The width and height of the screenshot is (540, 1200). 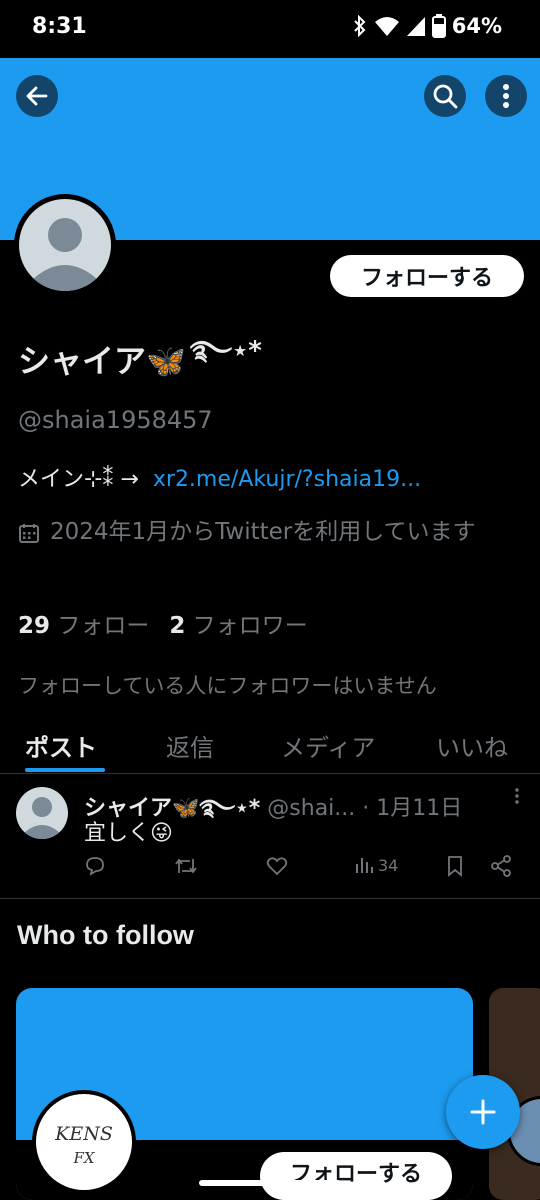 What do you see at coordinates (427, 276) in the screenshot?
I see `follow-button: フォローする` at bounding box center [427, 276].